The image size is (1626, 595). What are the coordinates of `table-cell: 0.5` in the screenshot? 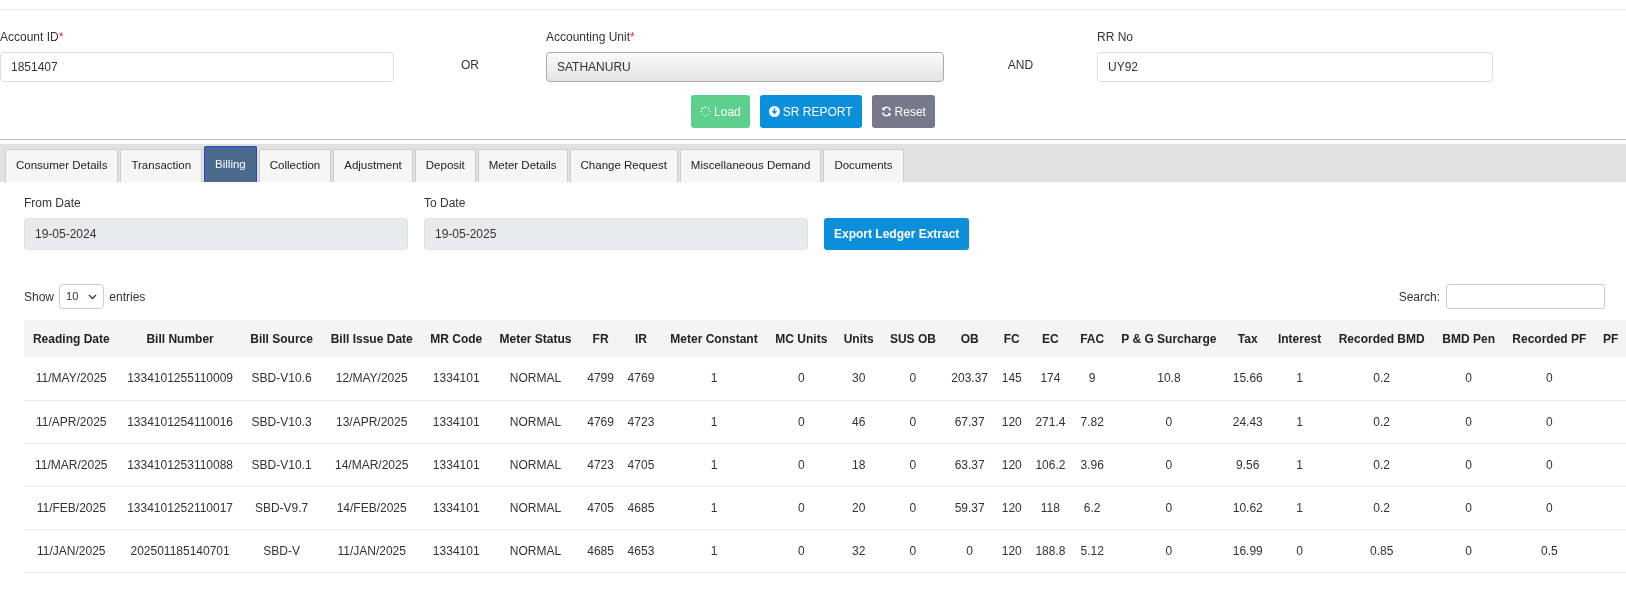 It's located at (1549, 550).